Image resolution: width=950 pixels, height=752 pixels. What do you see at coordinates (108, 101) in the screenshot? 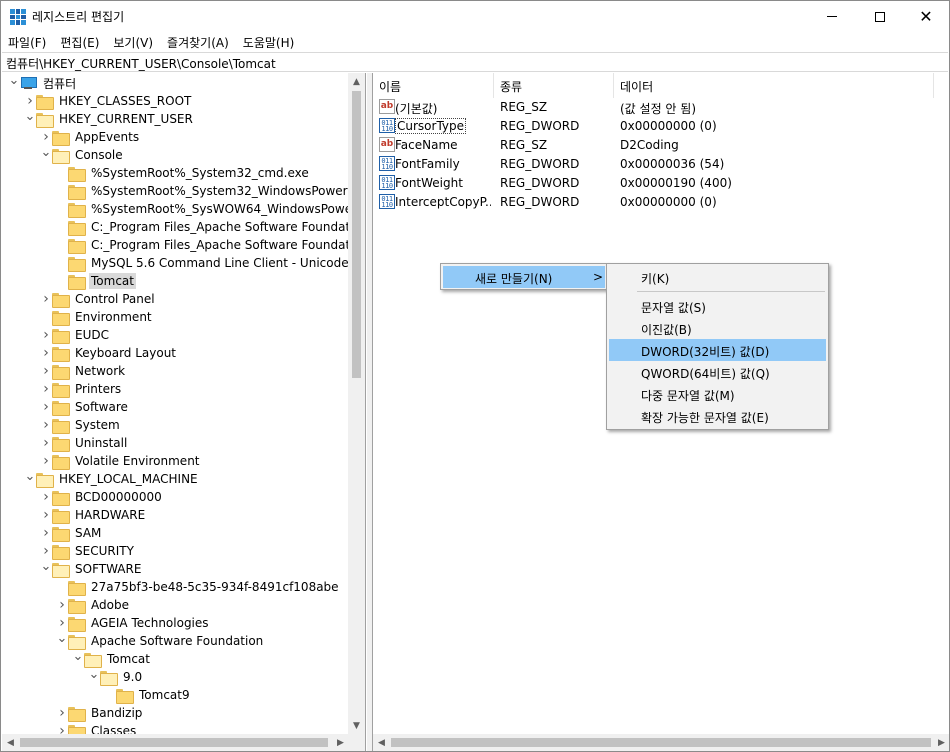
I see `tree-node: › HKEY_CLASSES_ROOT` at bounding box center [108, 101].